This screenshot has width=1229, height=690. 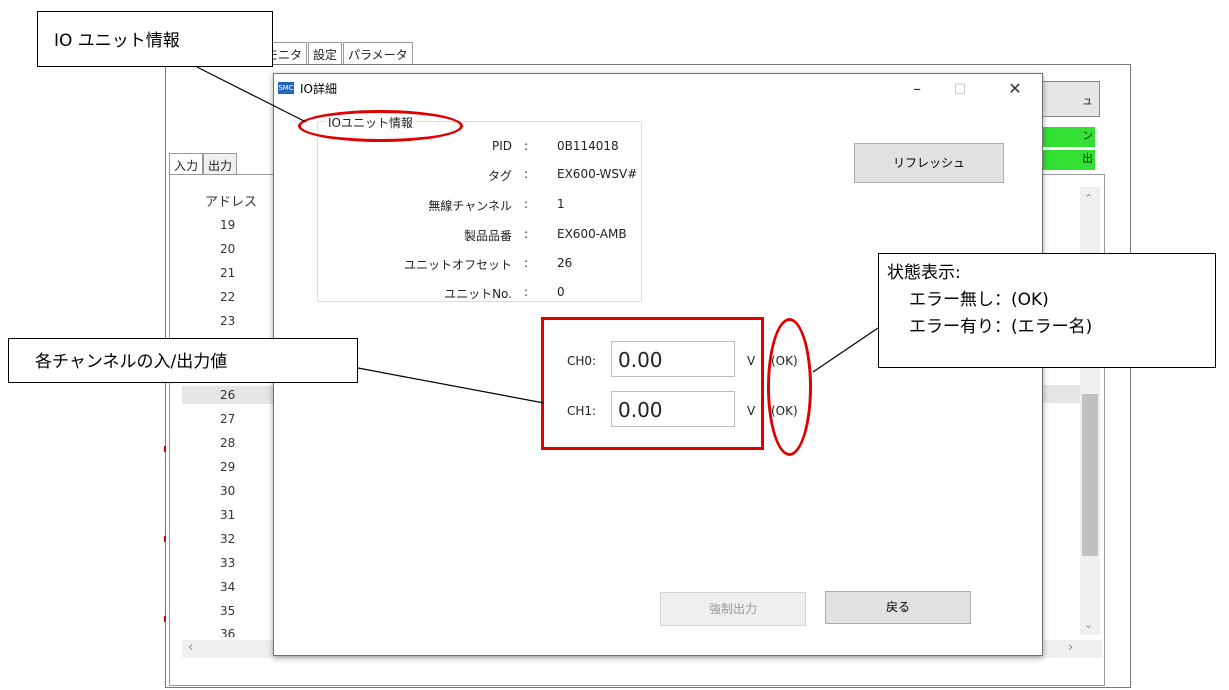 What do you see at coordinates (1067, 137) in the screenshot?
I see `status-chip: ン` at bounding box center [1067, 137].